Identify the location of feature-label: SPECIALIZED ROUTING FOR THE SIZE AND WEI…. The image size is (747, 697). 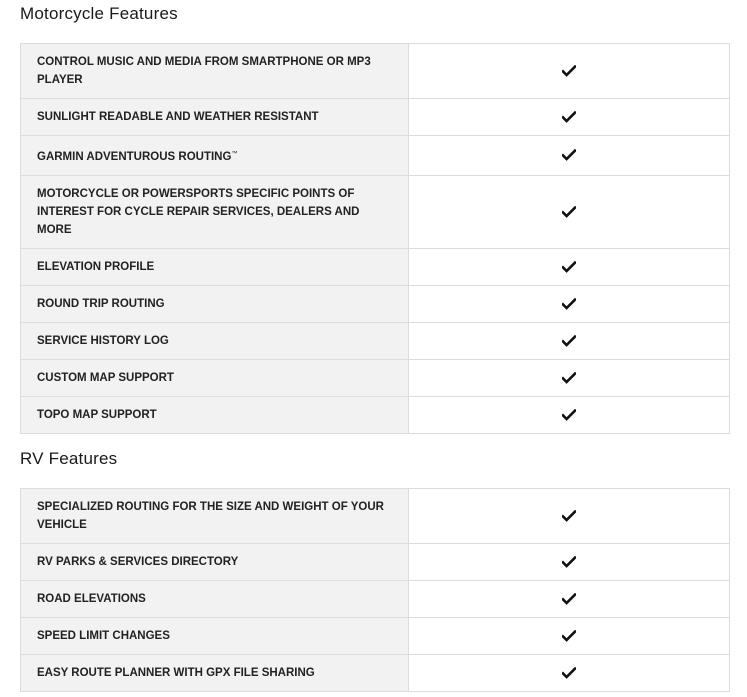
(214, 516).